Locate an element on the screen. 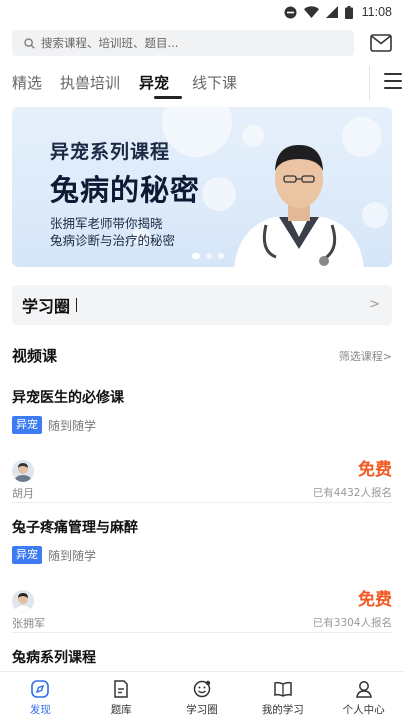  teacher-name: 胡月 is located at coordinates (23, 493).